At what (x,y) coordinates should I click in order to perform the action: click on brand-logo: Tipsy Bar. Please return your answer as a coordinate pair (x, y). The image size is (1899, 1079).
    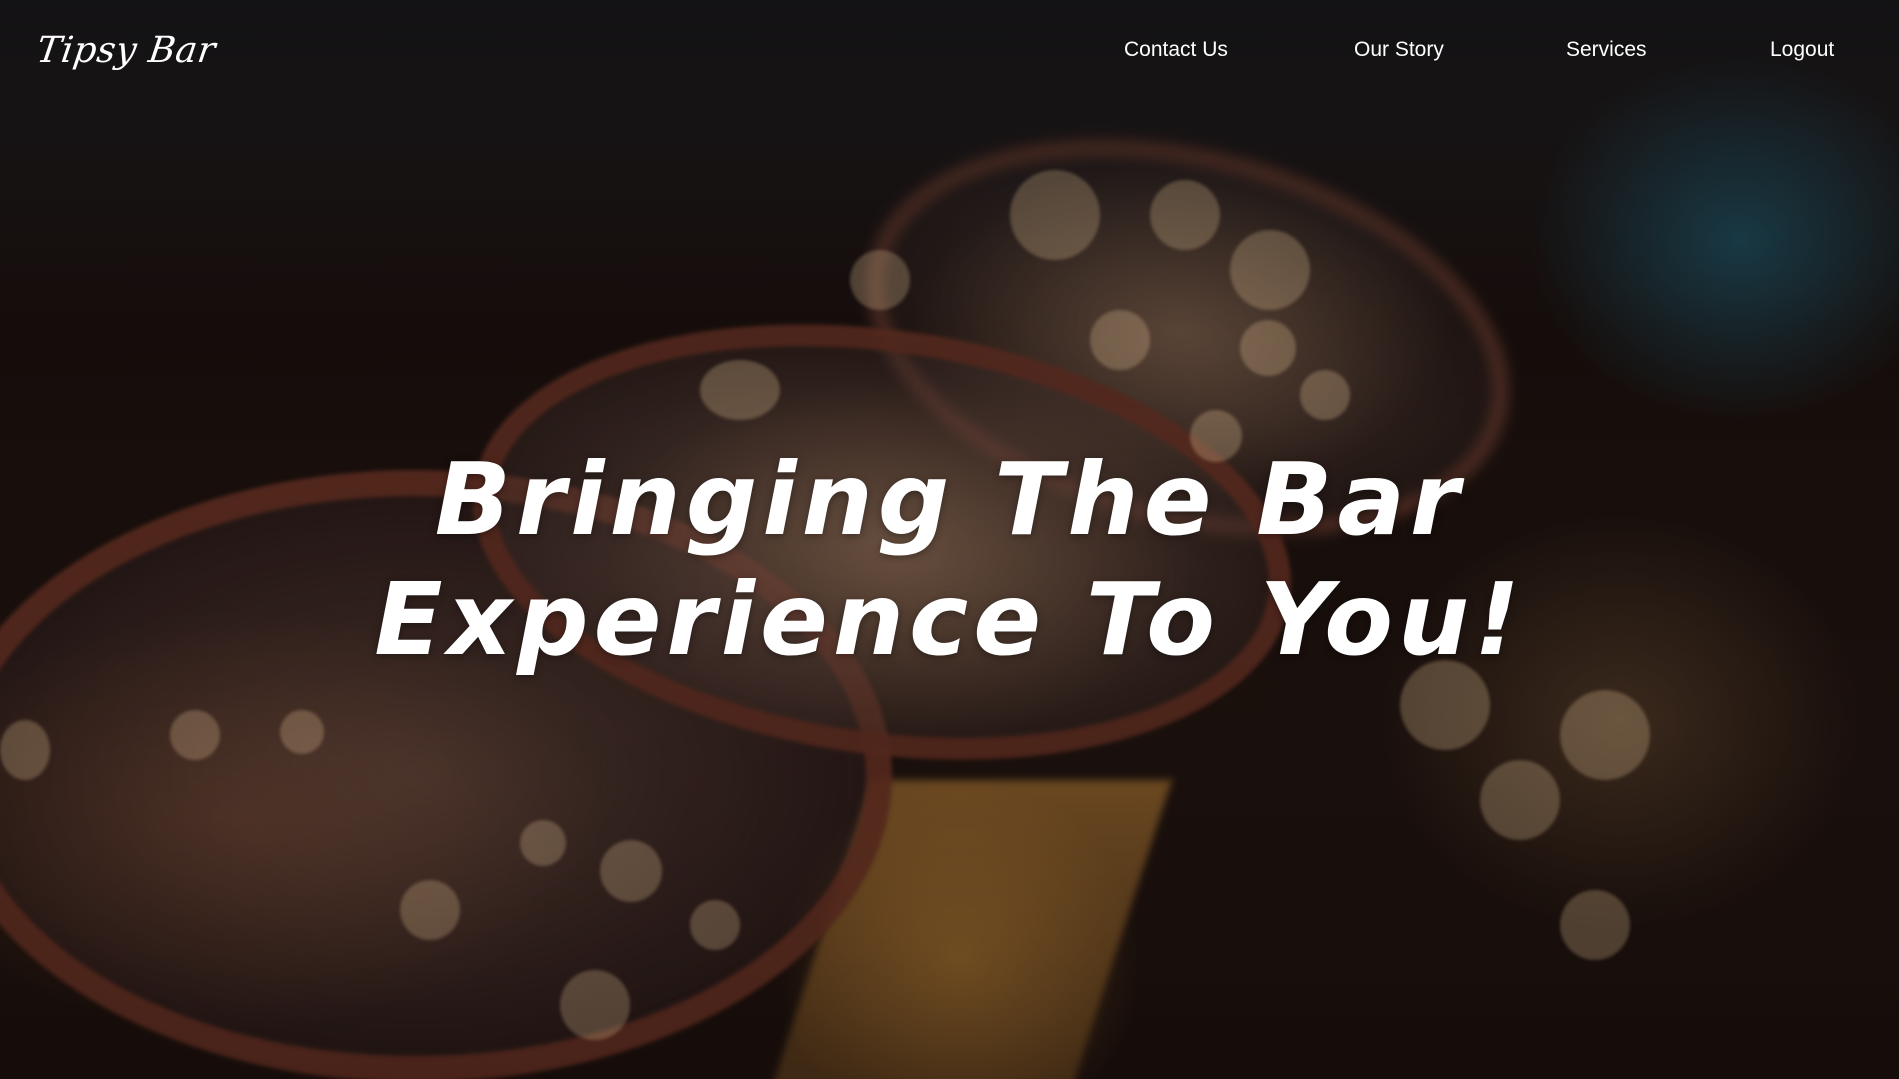
    Looking at the image, I should click on (126, 50).